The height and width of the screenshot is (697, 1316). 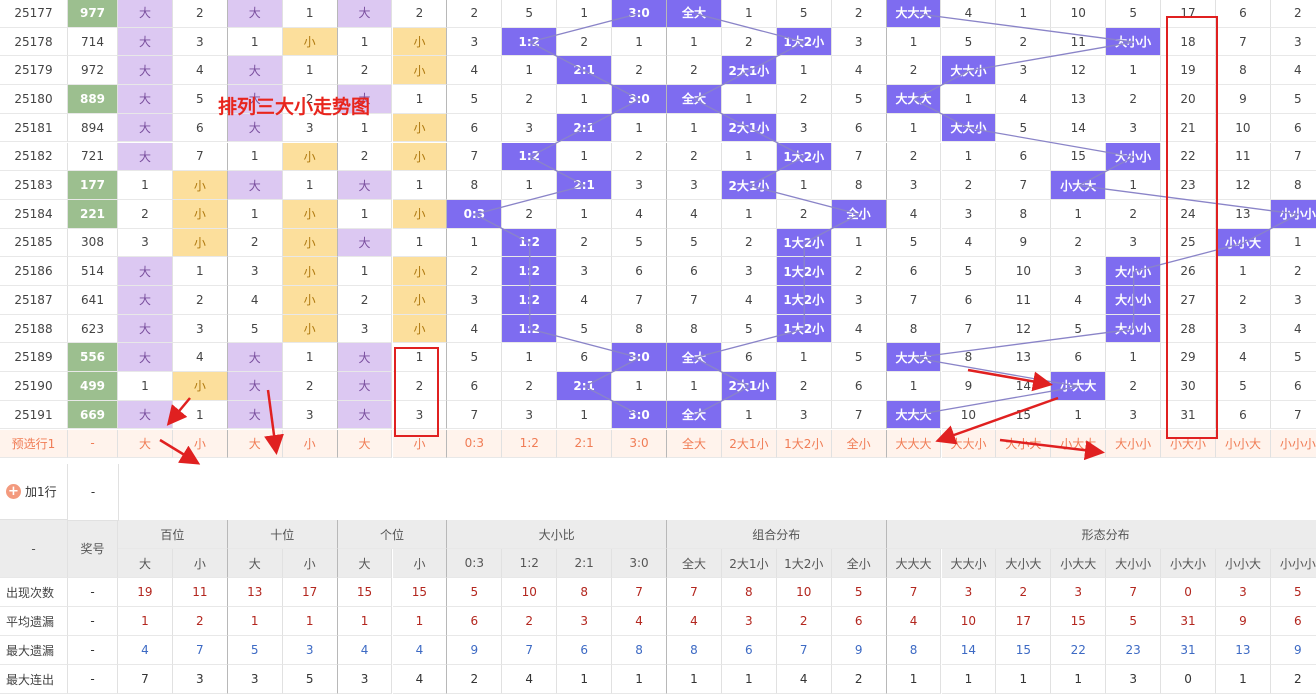 I want to click on preselect-option-12: 1大2小, so click(x=804, y=444).